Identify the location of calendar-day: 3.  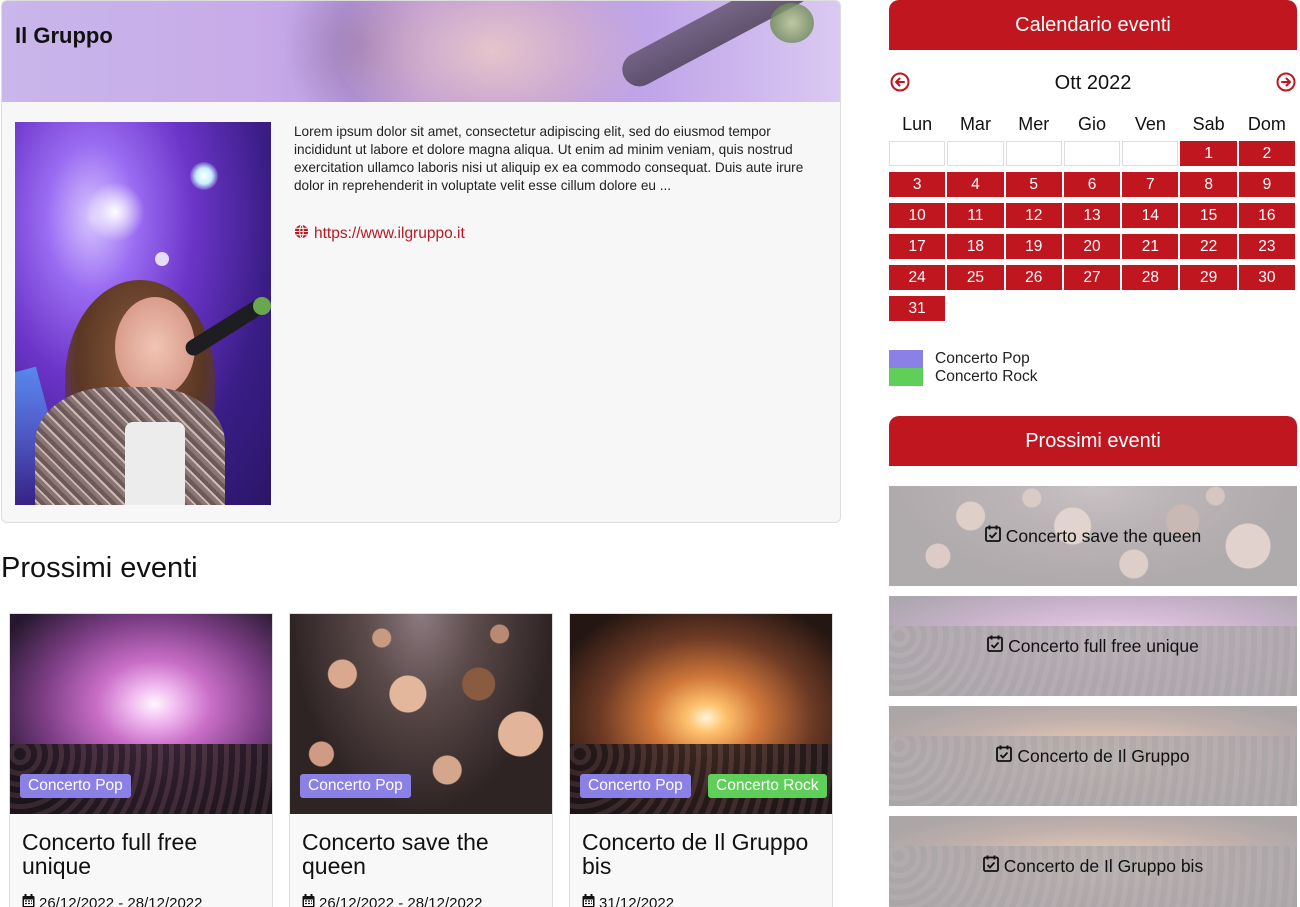
(917, 184).